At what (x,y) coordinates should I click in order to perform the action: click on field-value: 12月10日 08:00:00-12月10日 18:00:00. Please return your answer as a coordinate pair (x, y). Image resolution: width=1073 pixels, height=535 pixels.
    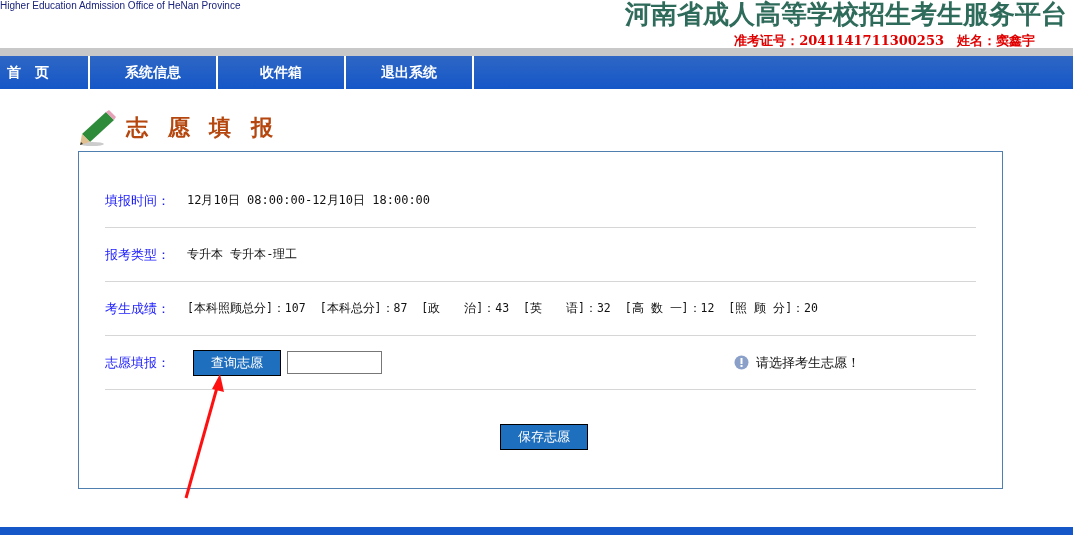
    Looking at the image, I should click on (309, 200).